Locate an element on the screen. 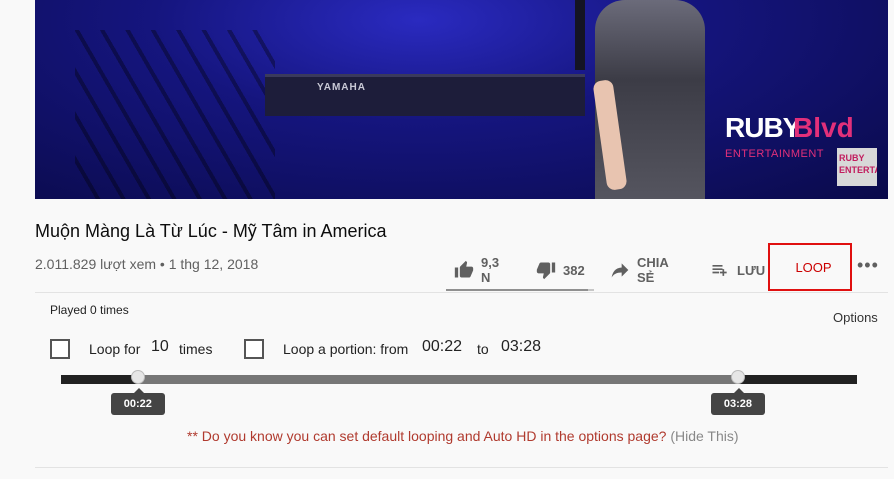  like-count: 9,3 N is located at coordinates (490, 270).